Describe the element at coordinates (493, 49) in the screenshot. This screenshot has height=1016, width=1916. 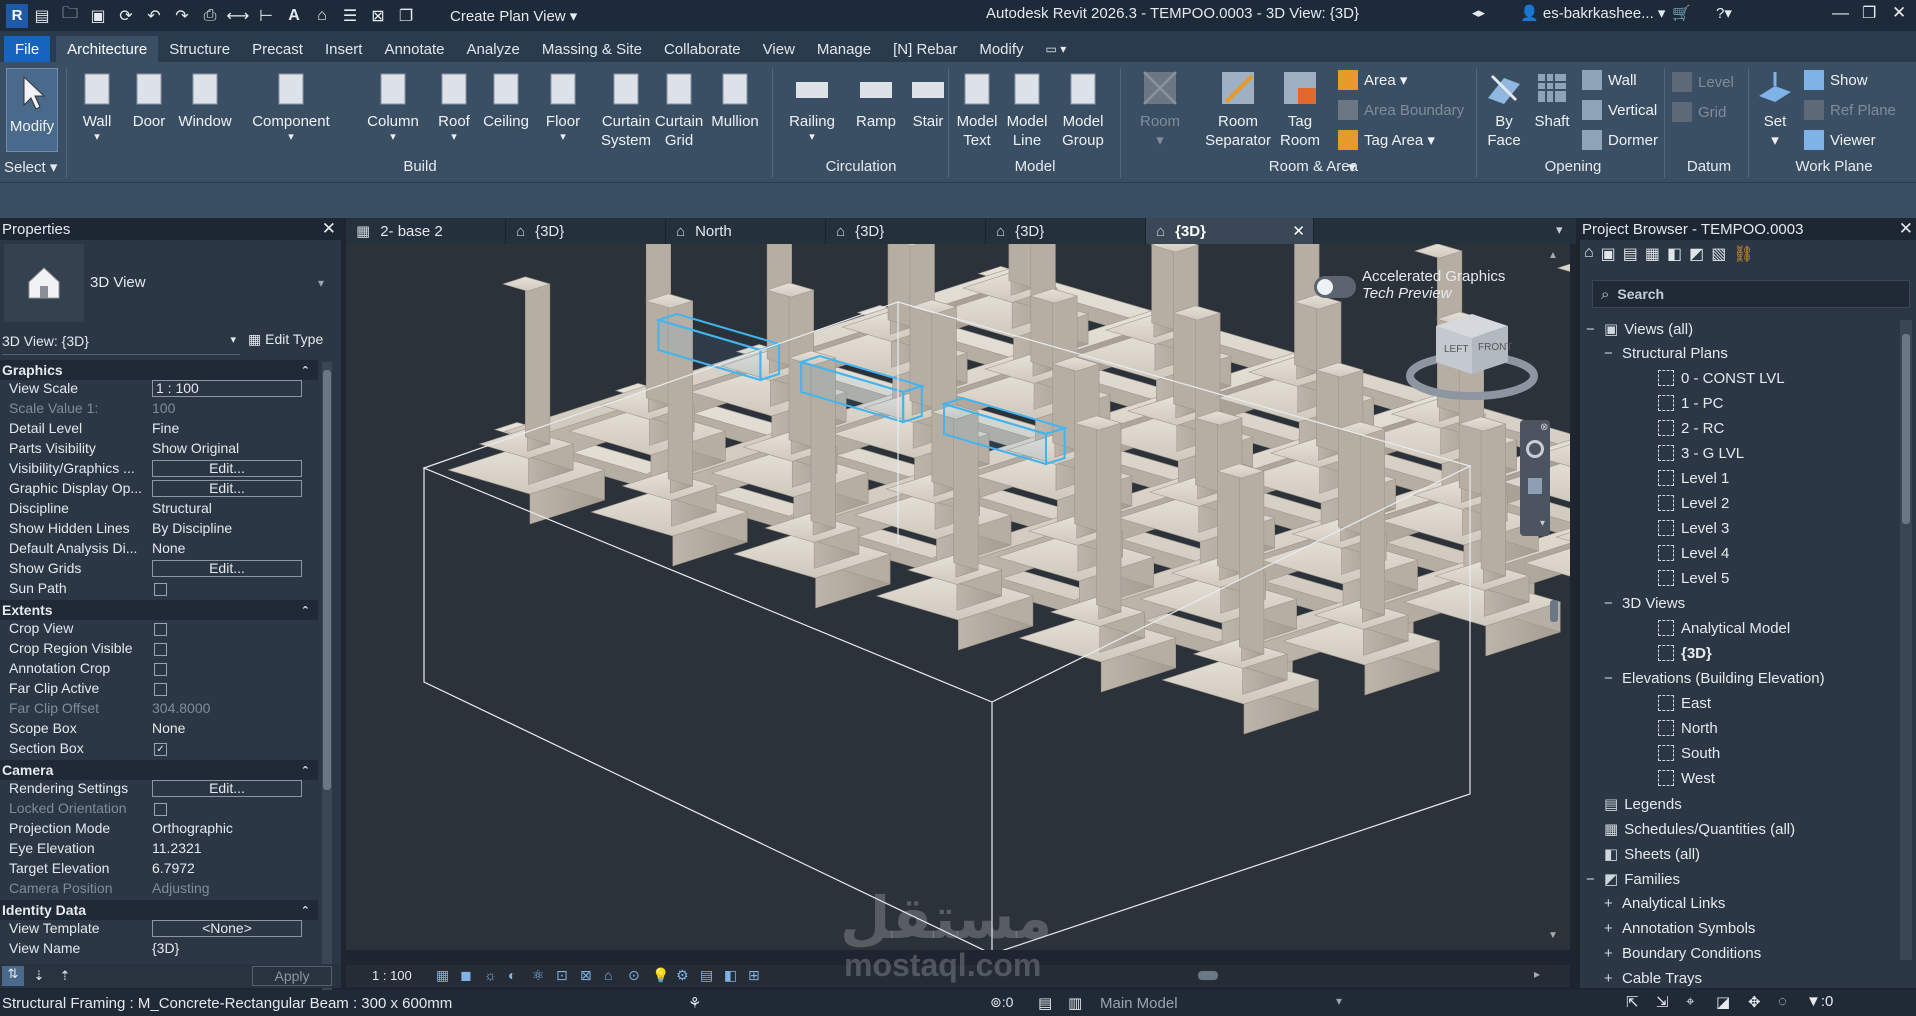
I see `tab-analyze: Analyze` at that location.